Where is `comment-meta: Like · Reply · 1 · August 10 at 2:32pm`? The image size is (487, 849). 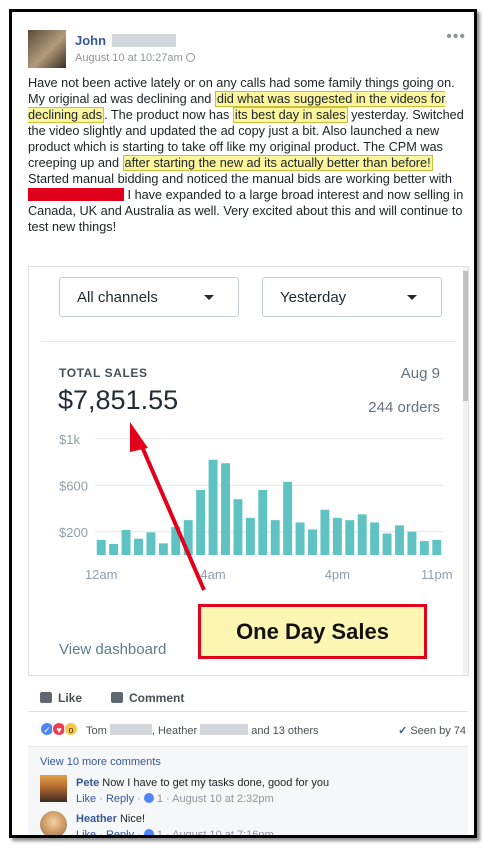 comment-meta: Like · Reply · 1 · August 10 at 2:32pm is located at coordinates (175, 799).